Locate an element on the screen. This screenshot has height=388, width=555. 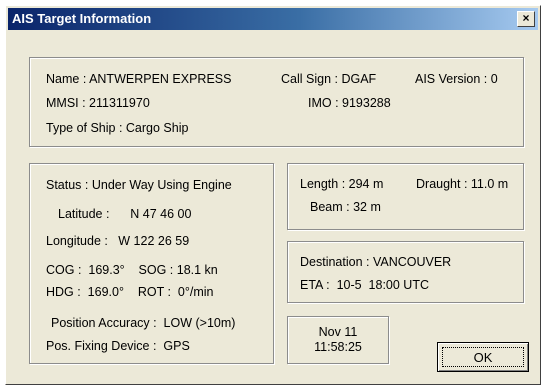
ais-version: AIS Version : 0 is located at coordinates (456, 79).